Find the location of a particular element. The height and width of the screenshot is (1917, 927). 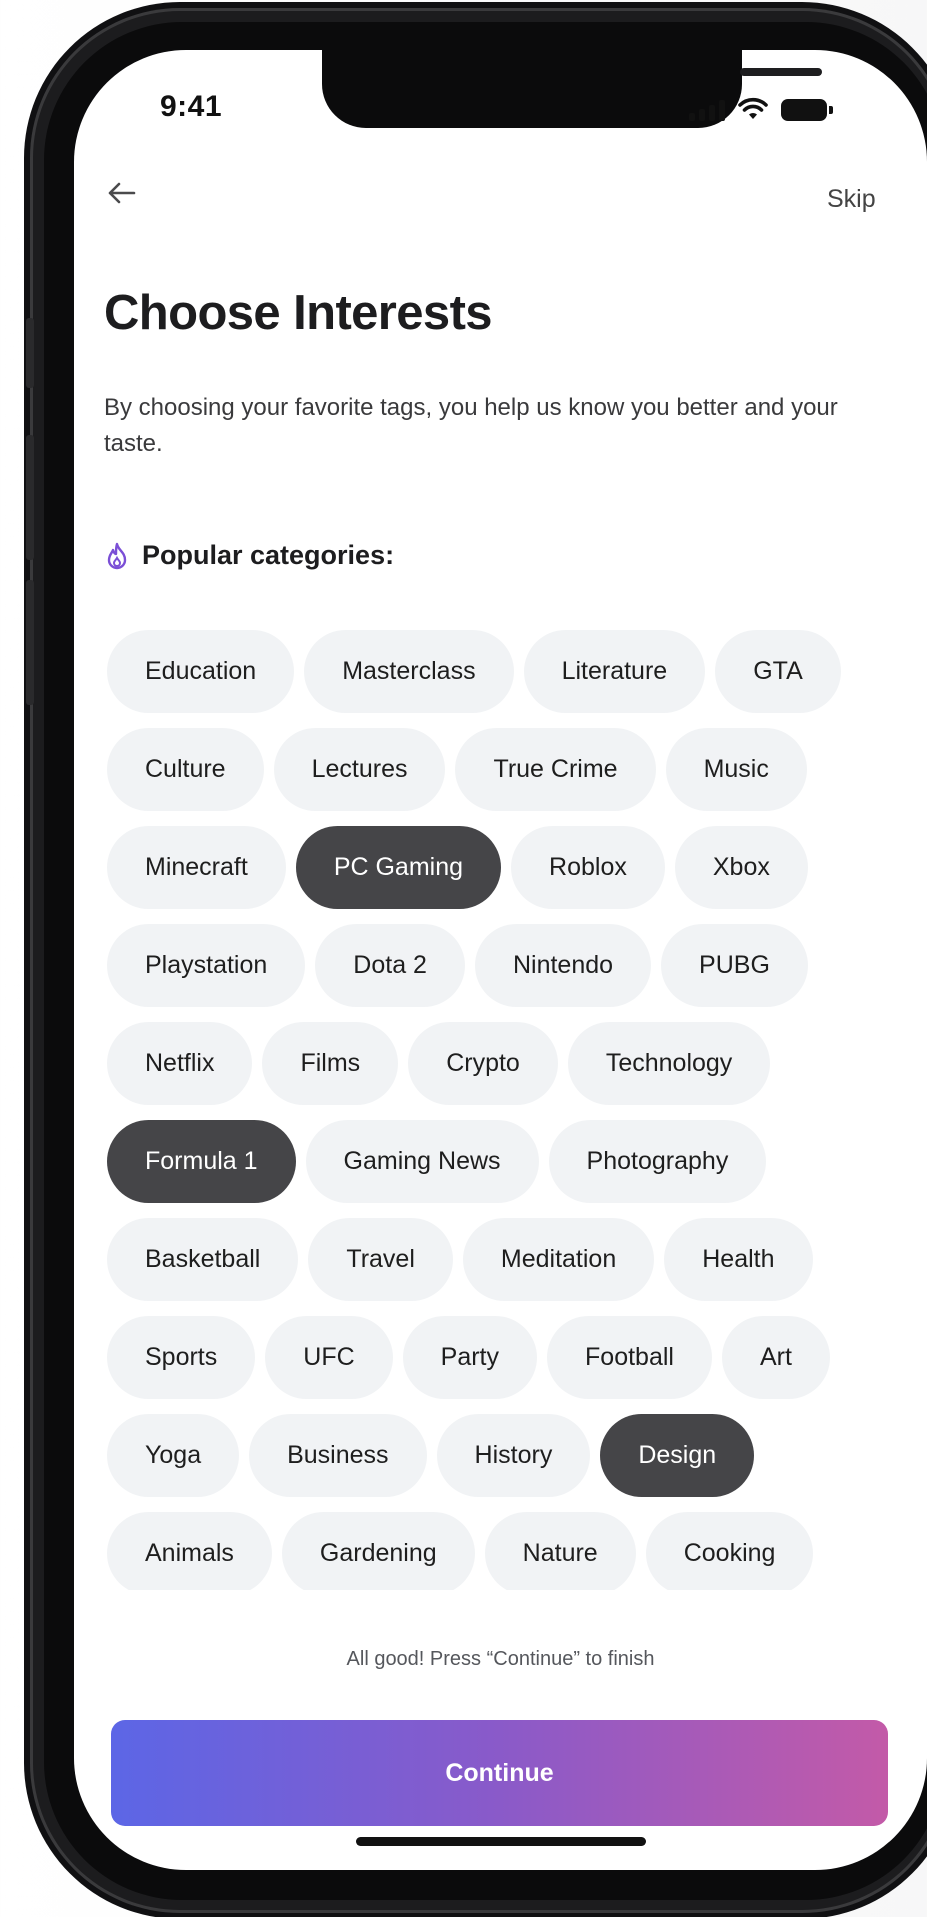

interest-chip: Literature is located at coordinates (614, 671).